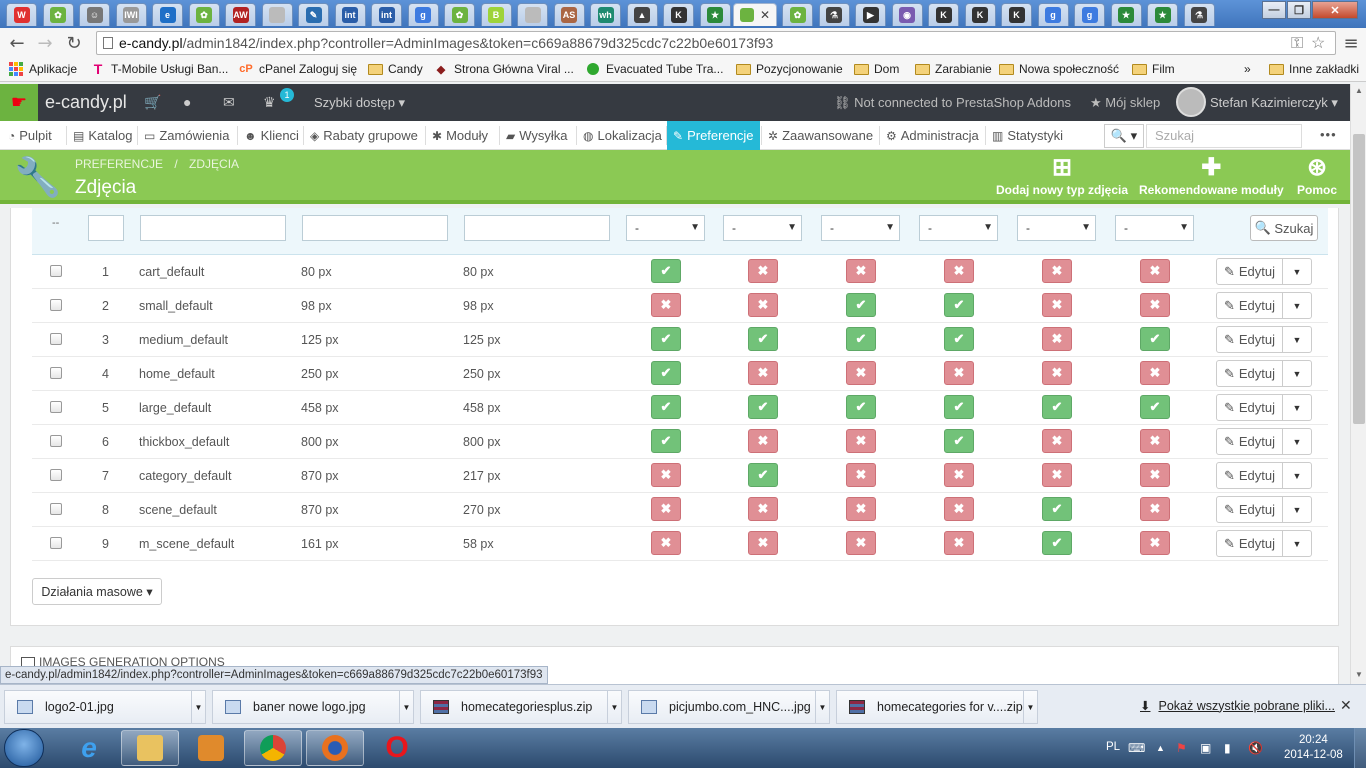 The height and width of the screenshot is (768, 1366). I want to click on start-button, so click(24, 748).